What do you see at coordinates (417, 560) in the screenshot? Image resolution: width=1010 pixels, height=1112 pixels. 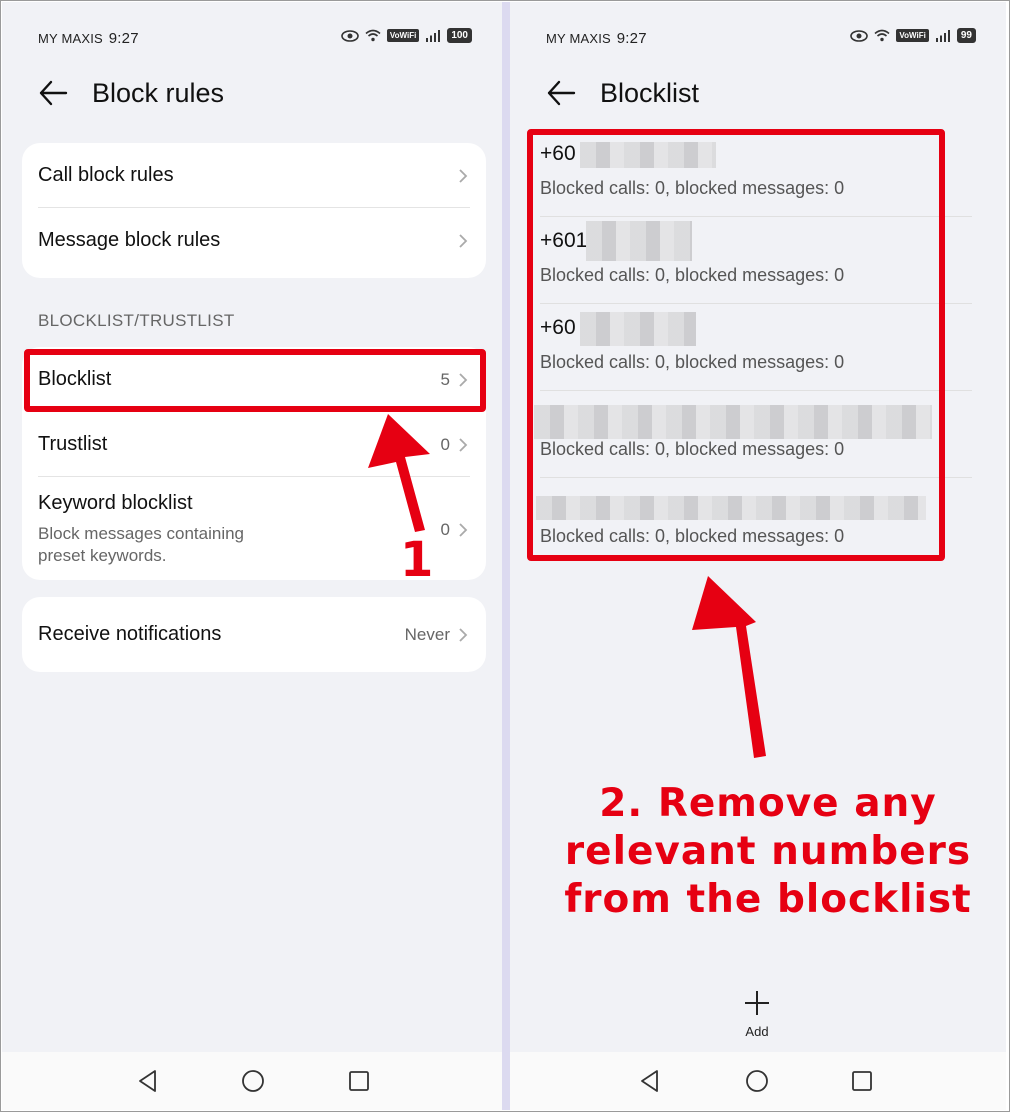 I see `step-1-label: 1` at bounding box center [417, 560].